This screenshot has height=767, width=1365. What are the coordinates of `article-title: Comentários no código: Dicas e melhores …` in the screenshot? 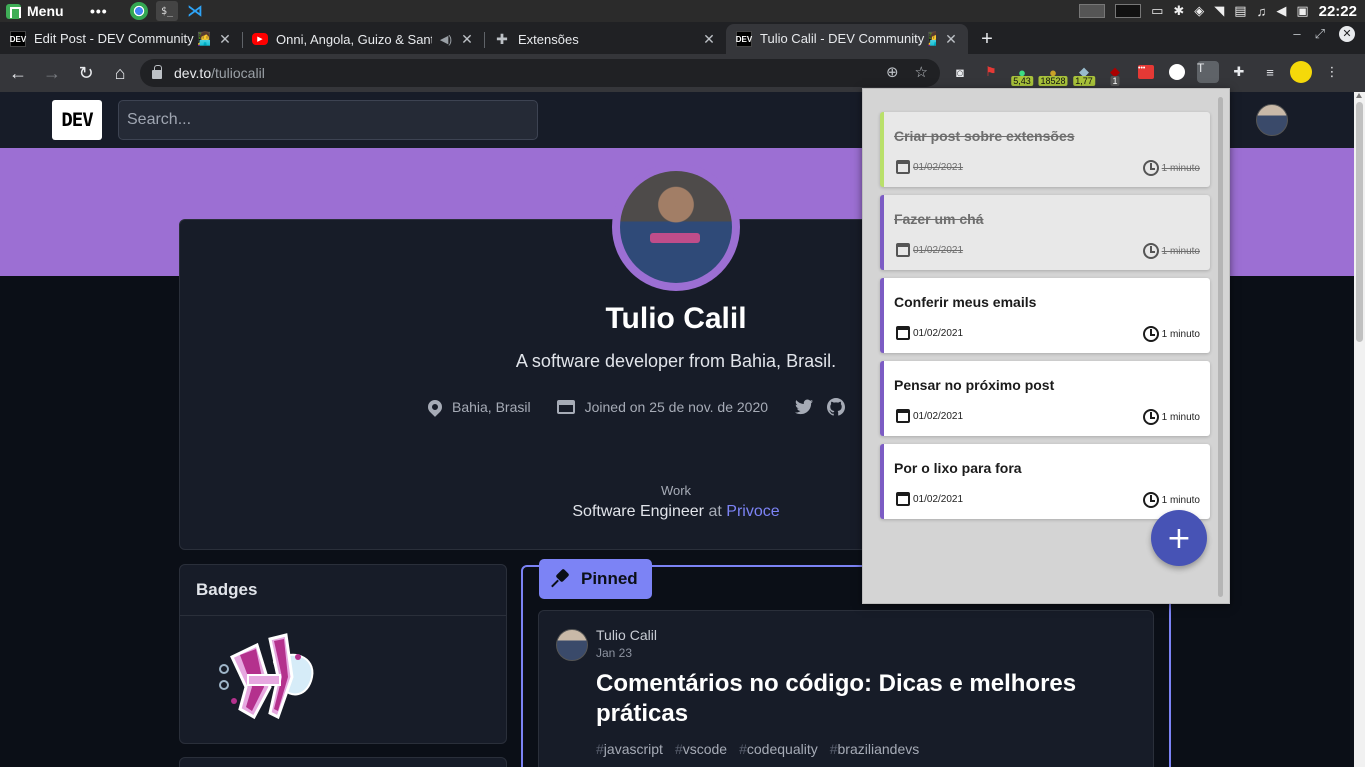 It's located at (856, 699).